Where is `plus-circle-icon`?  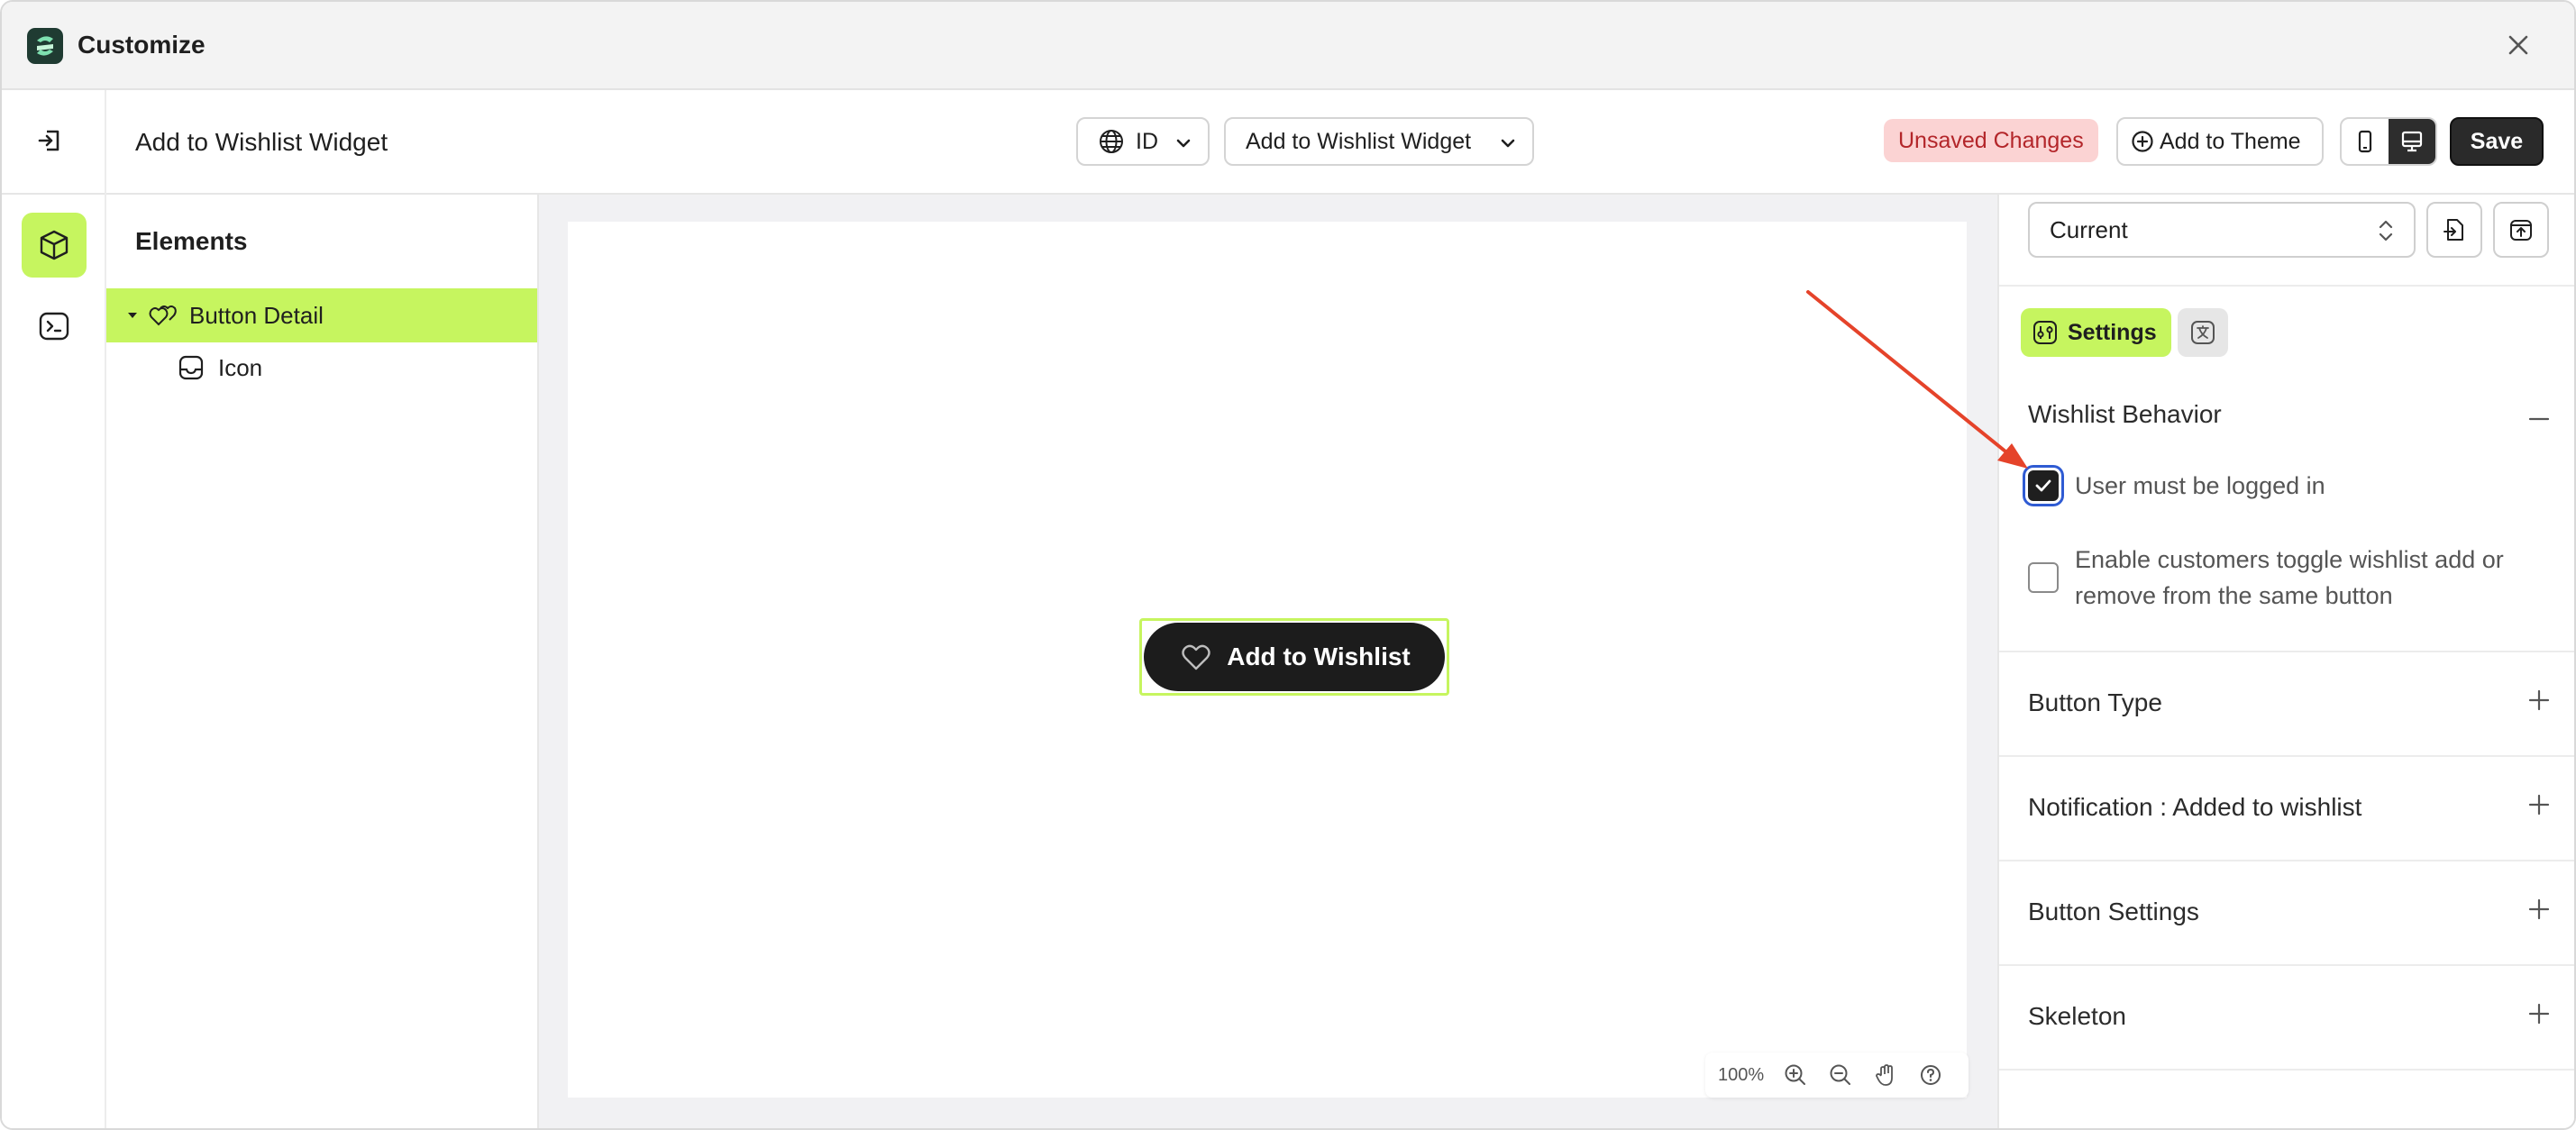
plus-circle-icon is located at coordinates (2142, 141).